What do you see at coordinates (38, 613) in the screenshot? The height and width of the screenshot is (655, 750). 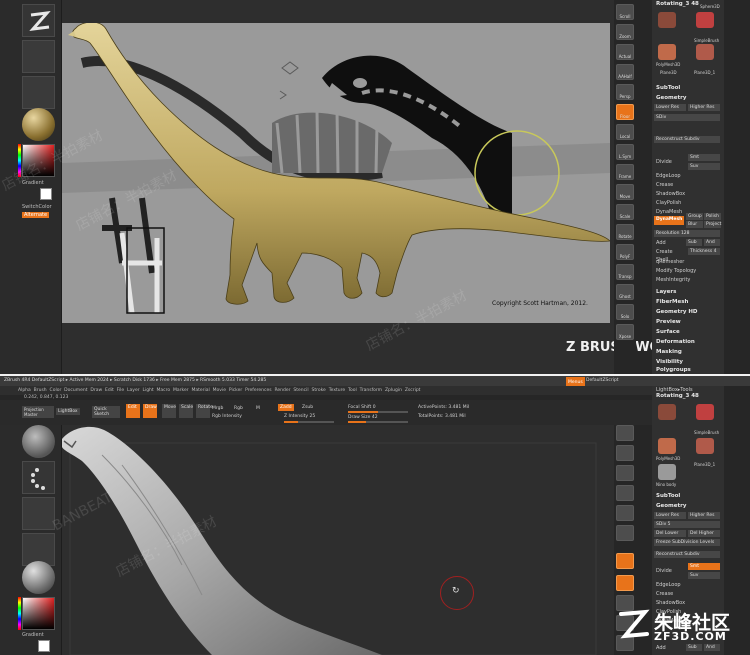 I see `color-picker` at bounding box center [38, 613].